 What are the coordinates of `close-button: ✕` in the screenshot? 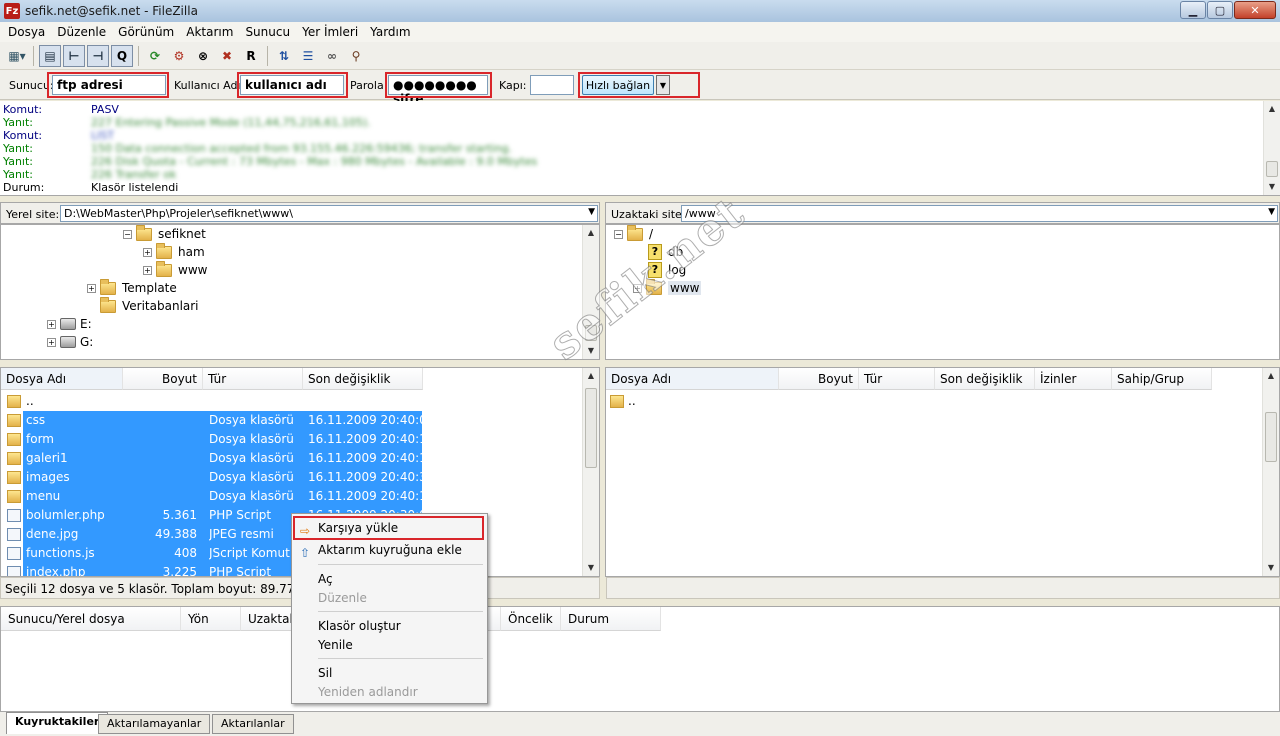 It's located at (1255, 10).